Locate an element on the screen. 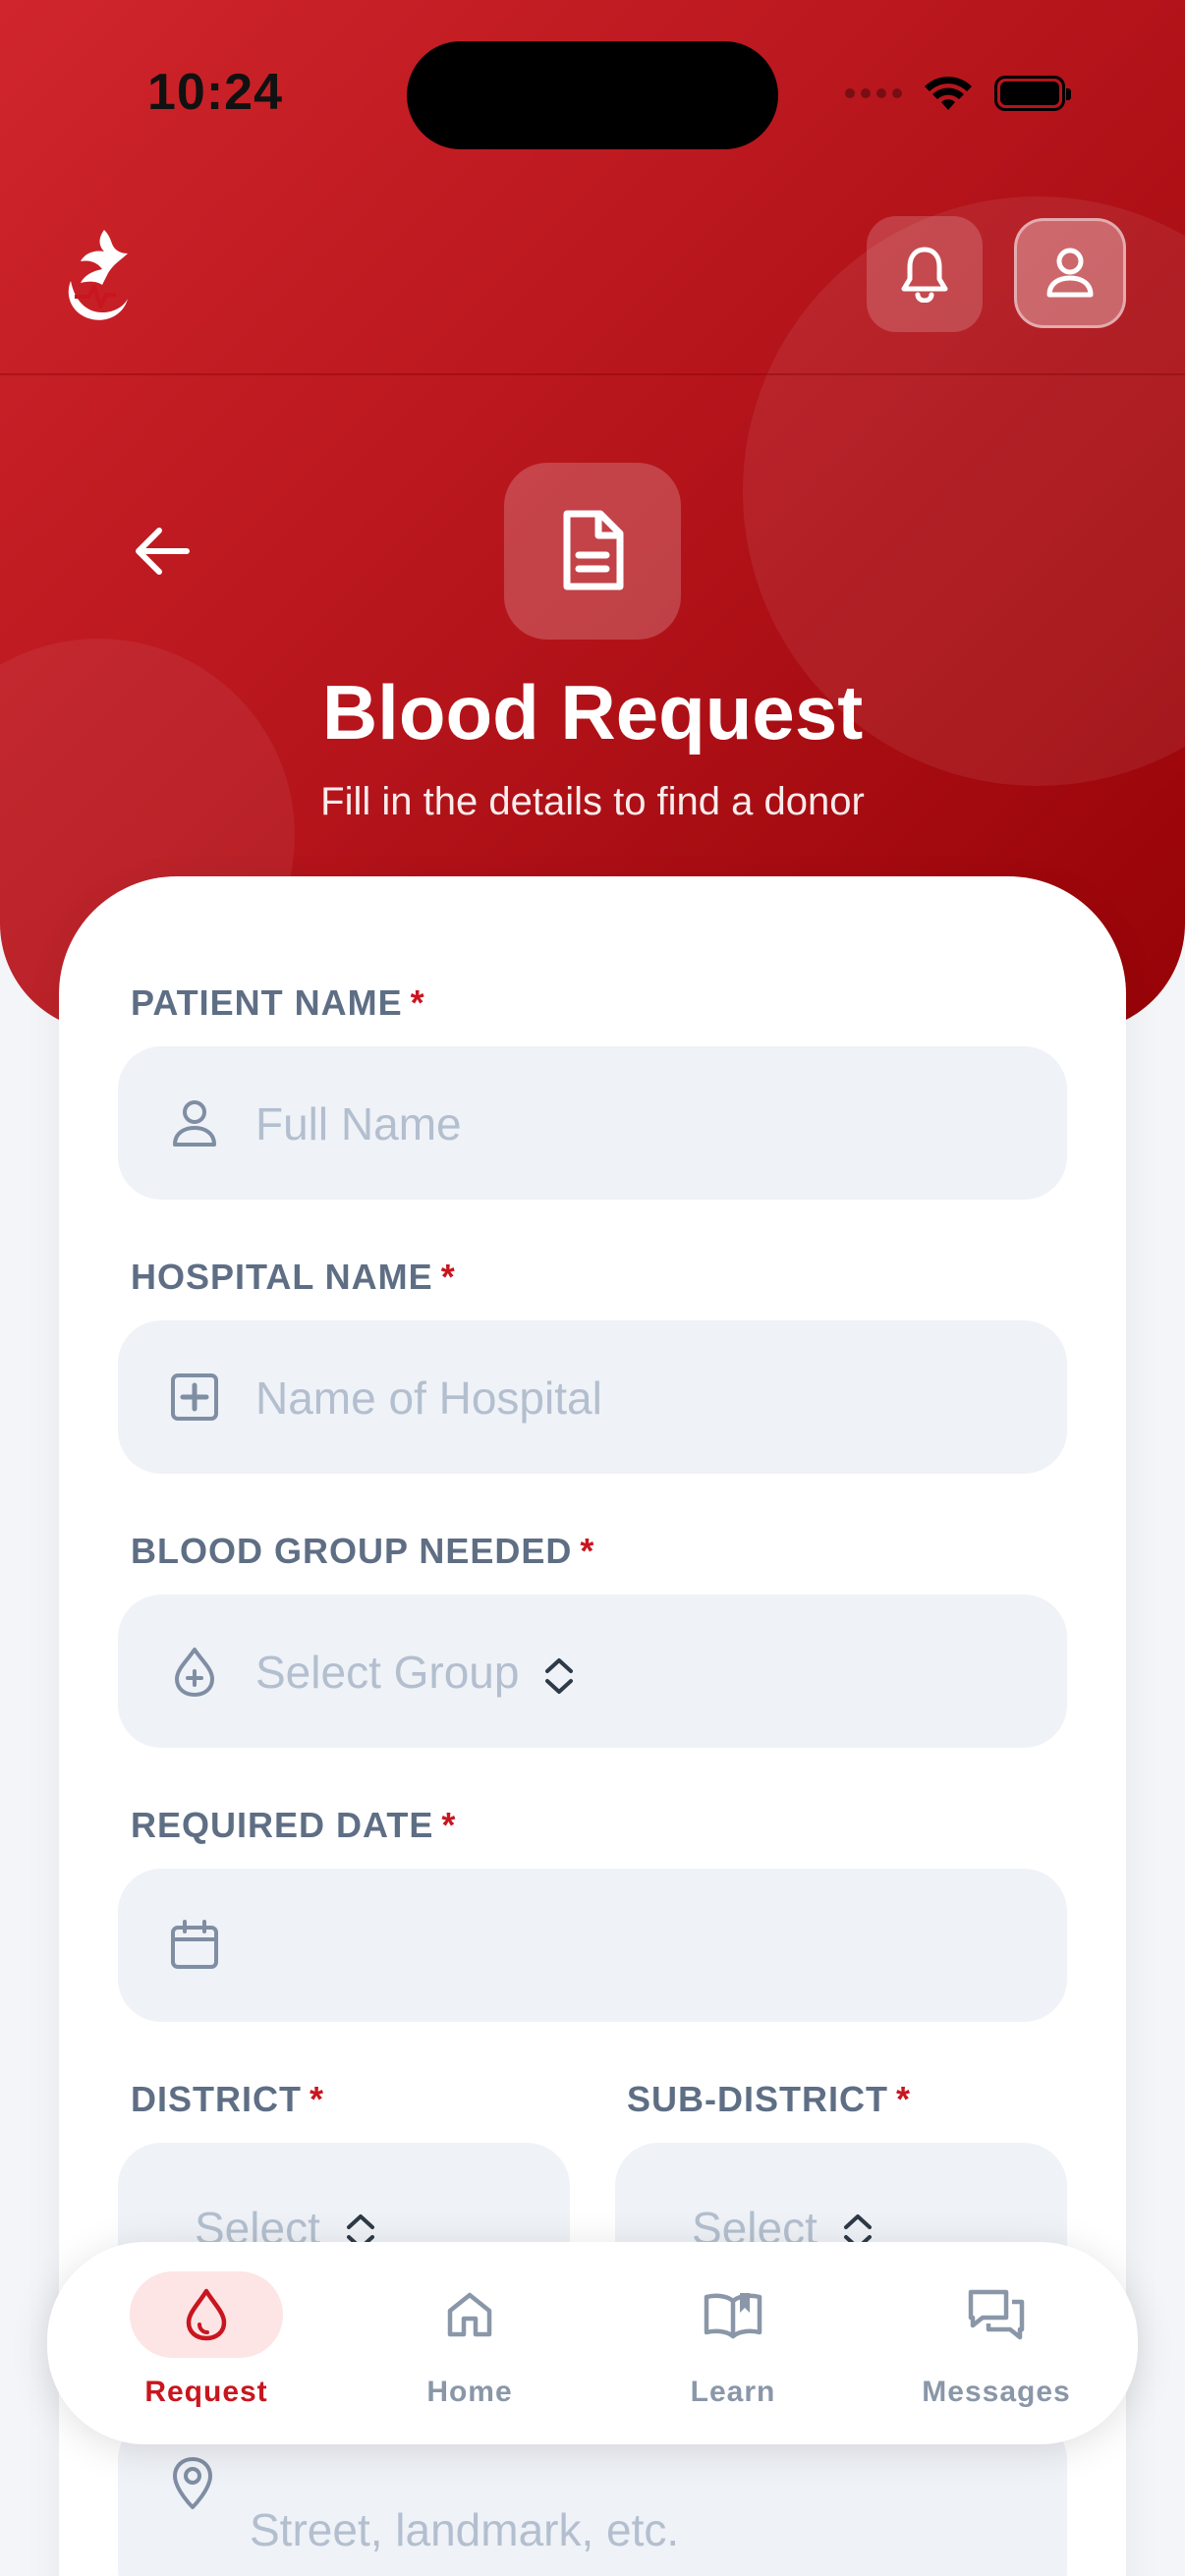 The image size is (1185, 2576). tab-request: Request is located at coordinates (218, 2350).